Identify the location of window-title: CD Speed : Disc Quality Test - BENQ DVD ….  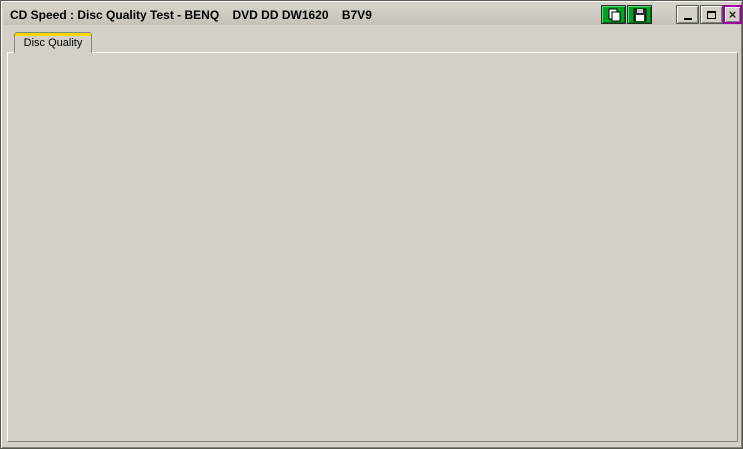
(191, 14).